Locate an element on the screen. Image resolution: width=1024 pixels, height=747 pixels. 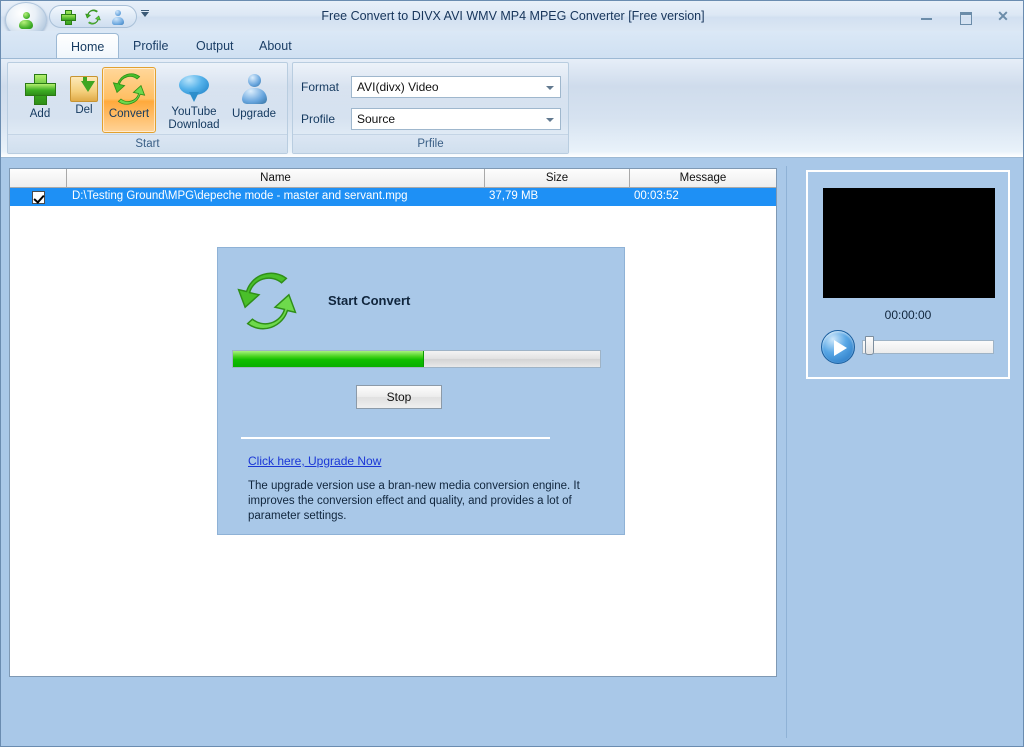
maximize-restore-icon is located at coordinates (965, 16).